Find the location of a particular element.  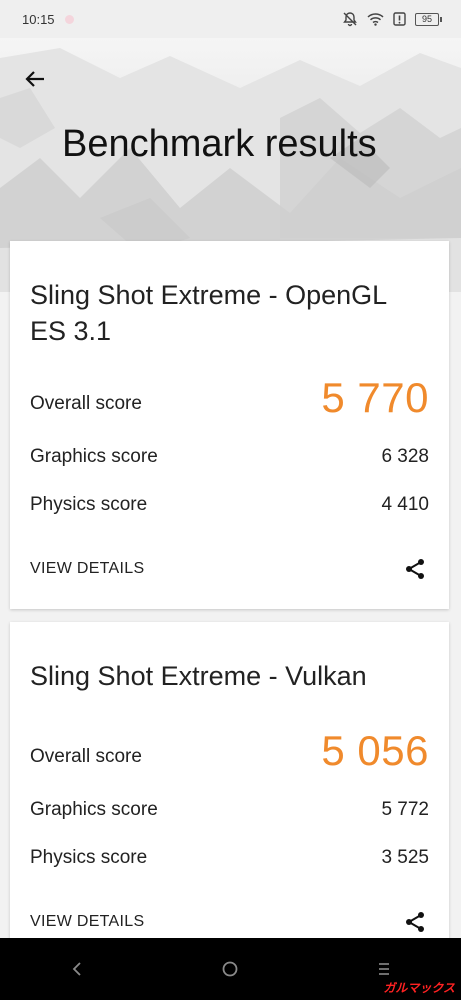

status-time: 10:15 is located at coordinates (38, 19).